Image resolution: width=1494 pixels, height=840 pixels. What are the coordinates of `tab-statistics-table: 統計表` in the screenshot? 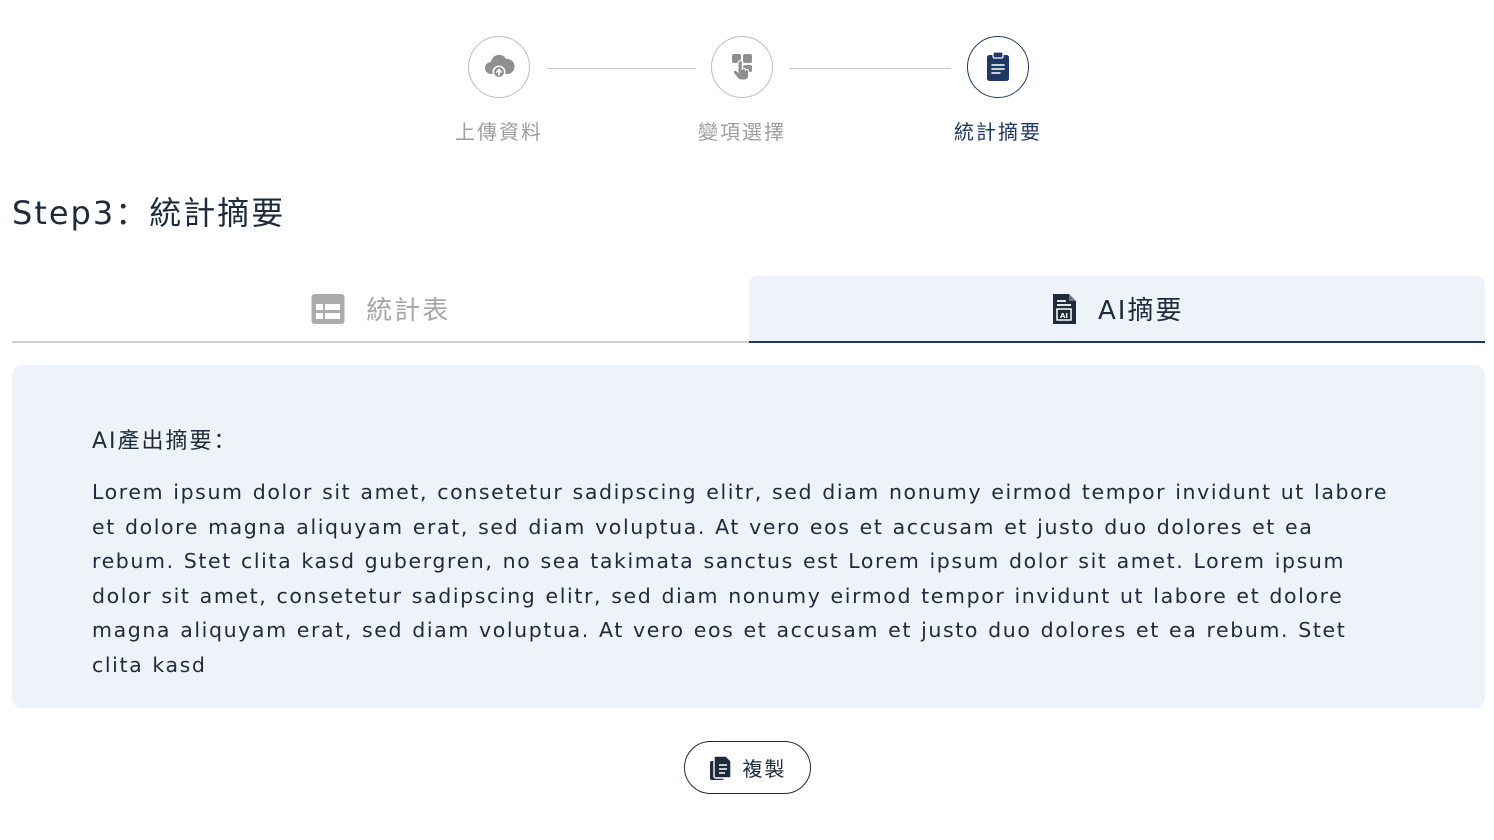 It's located at (380, 309).